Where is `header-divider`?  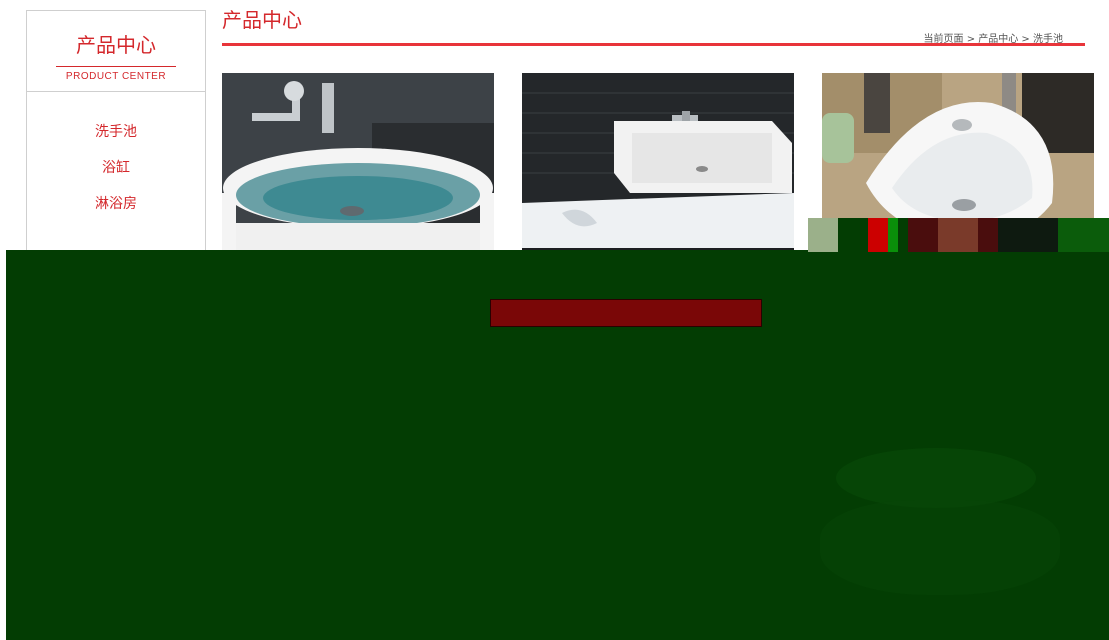 header-divider is located at coordinates (653, 44).